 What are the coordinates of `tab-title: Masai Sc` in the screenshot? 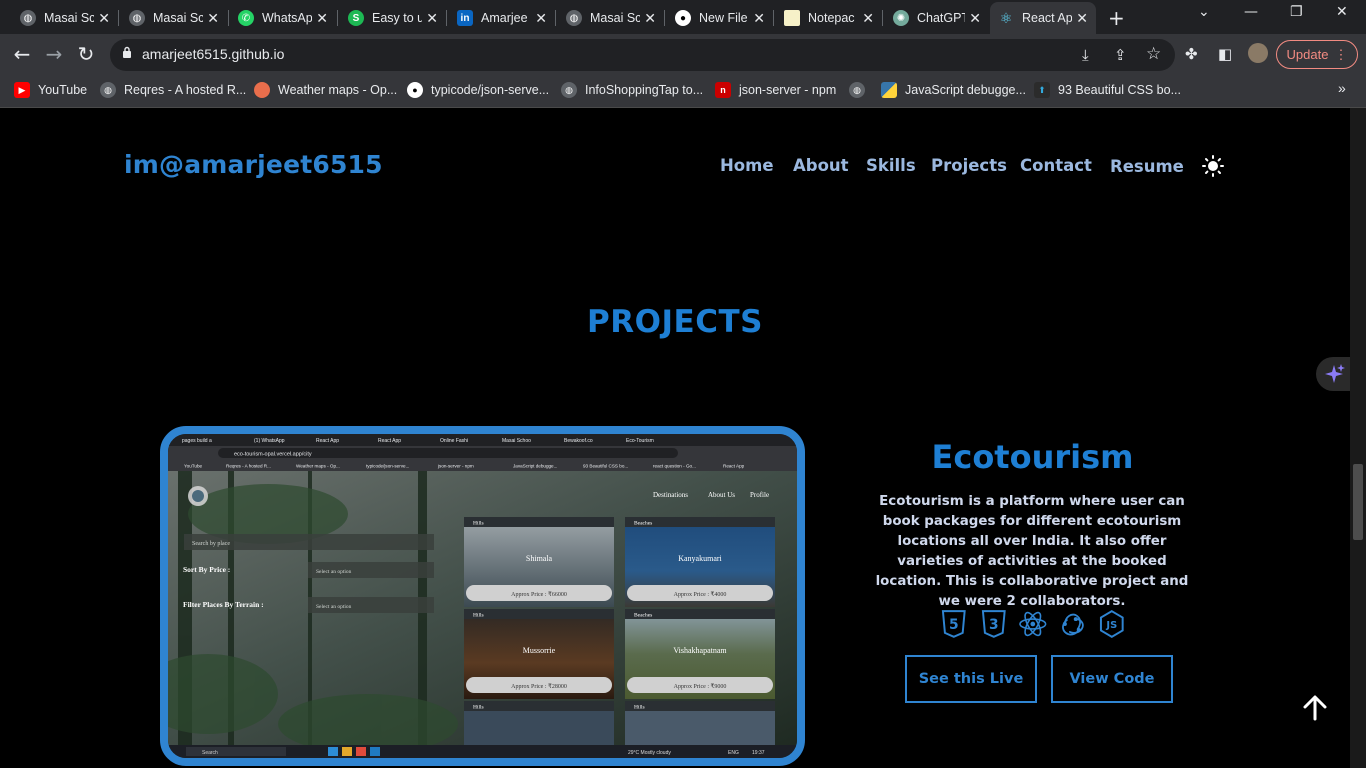 It's located at (69, 18).